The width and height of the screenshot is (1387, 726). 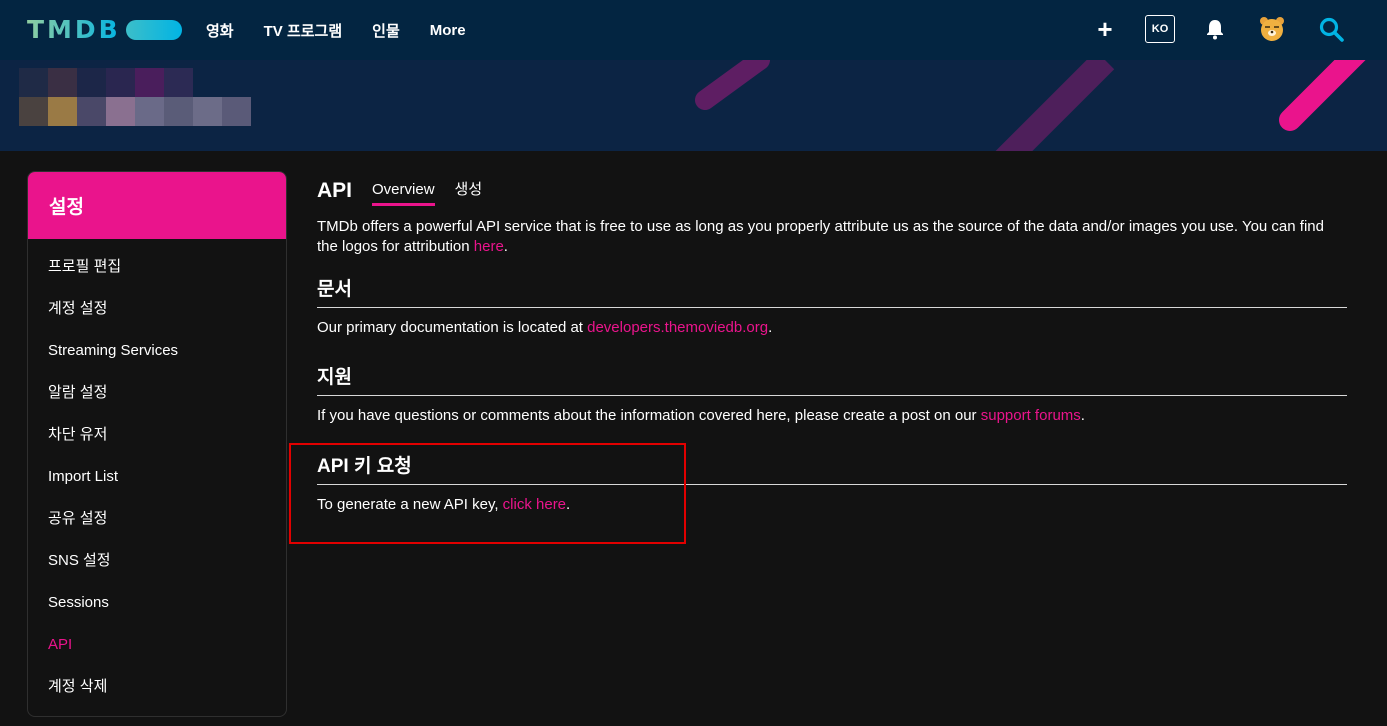 I want to click on top-navigation: TMDB 영화 TV 프로그램 인물 More + KO, so click(x=693, y=30).